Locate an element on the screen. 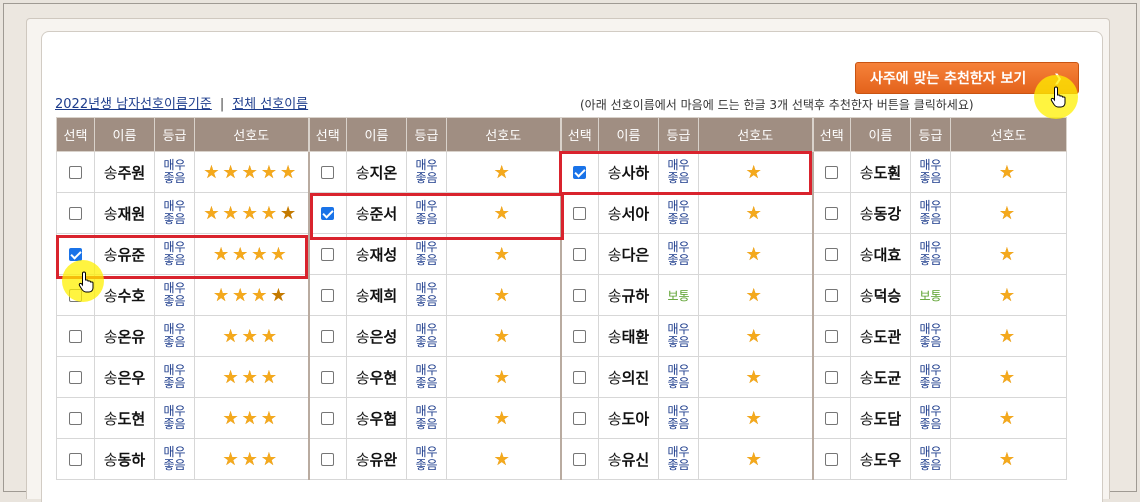 Image resolution: width=1140 pixels, height=502 pixels. given-name: 은우 is located at coordinates (131, 377).